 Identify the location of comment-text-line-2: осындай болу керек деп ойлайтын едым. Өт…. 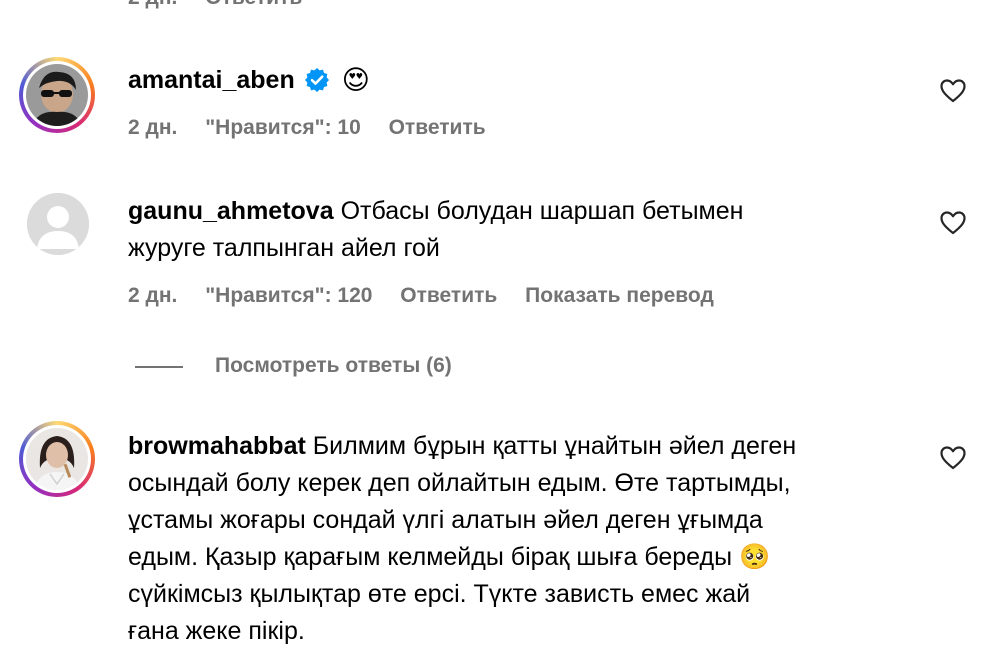
(459, 483).